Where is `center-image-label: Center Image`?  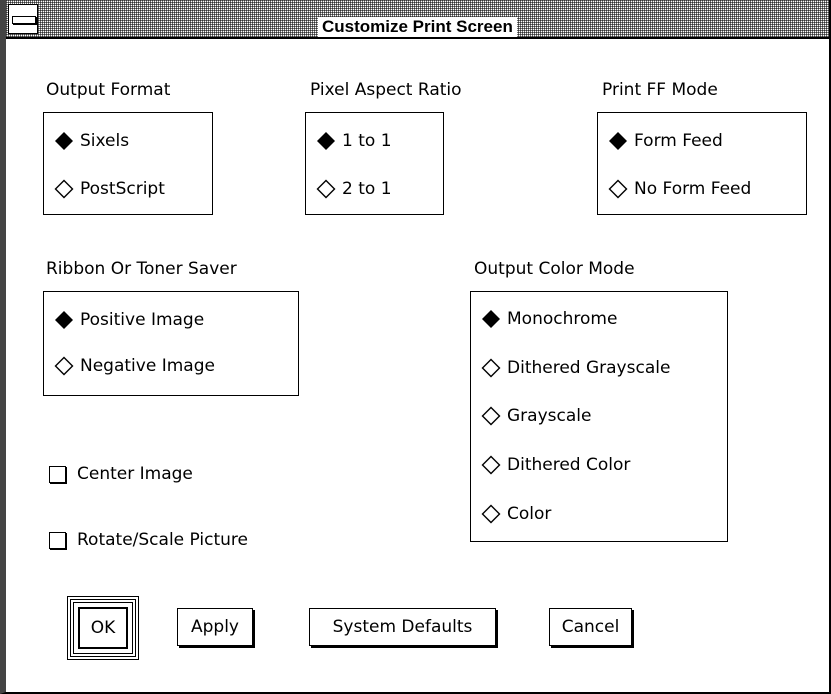
center-image-label: Center Image is located at coordinates (135, 474).